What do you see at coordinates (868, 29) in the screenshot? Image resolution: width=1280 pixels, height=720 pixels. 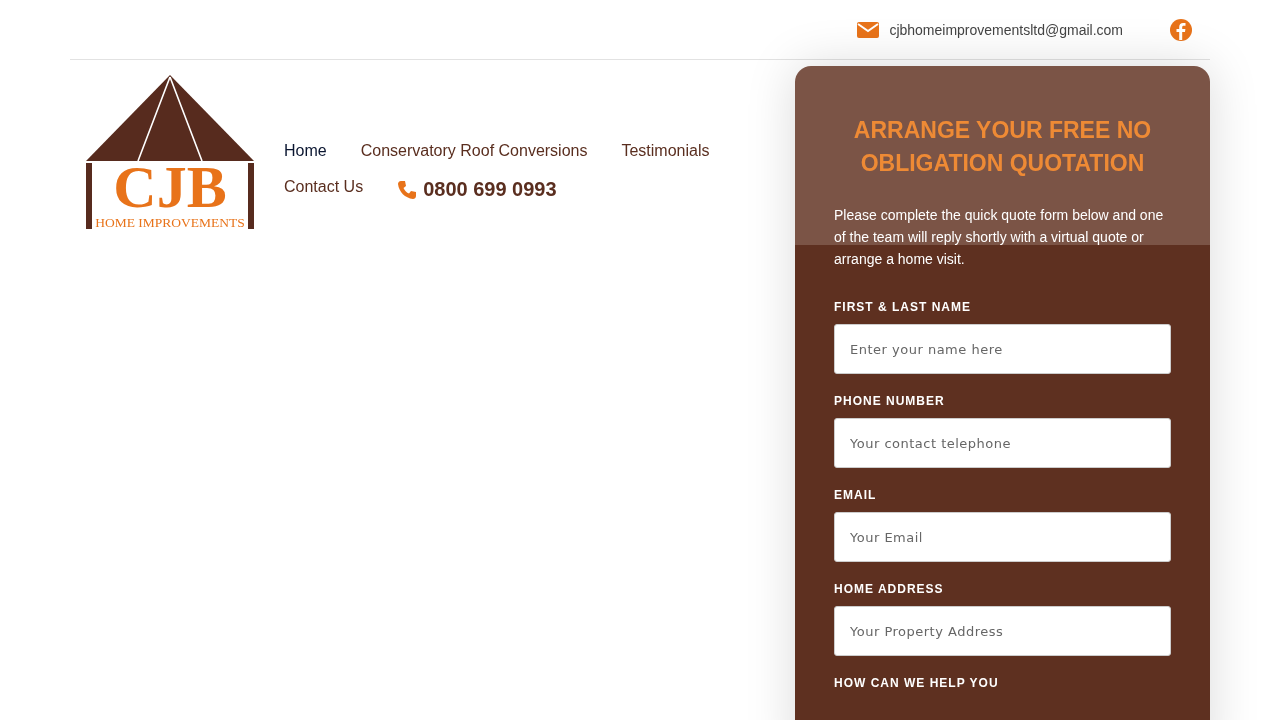 I see `email-icon` at bounding box center [868, 29].